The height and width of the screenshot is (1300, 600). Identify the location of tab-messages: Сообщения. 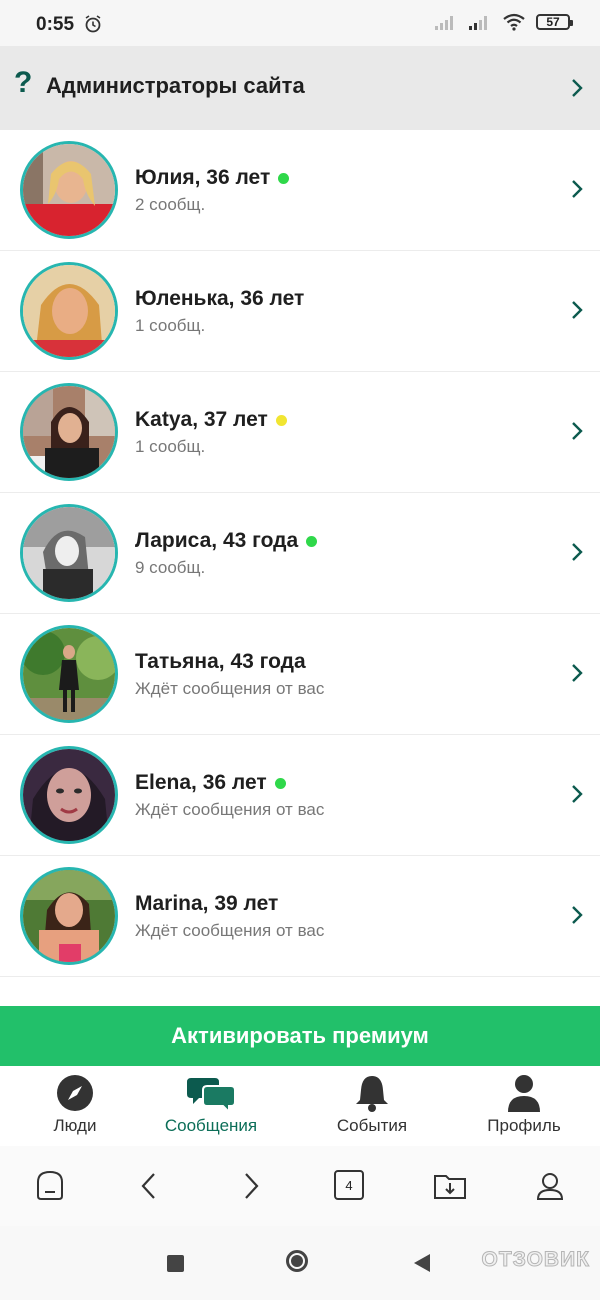
(211, 1105).